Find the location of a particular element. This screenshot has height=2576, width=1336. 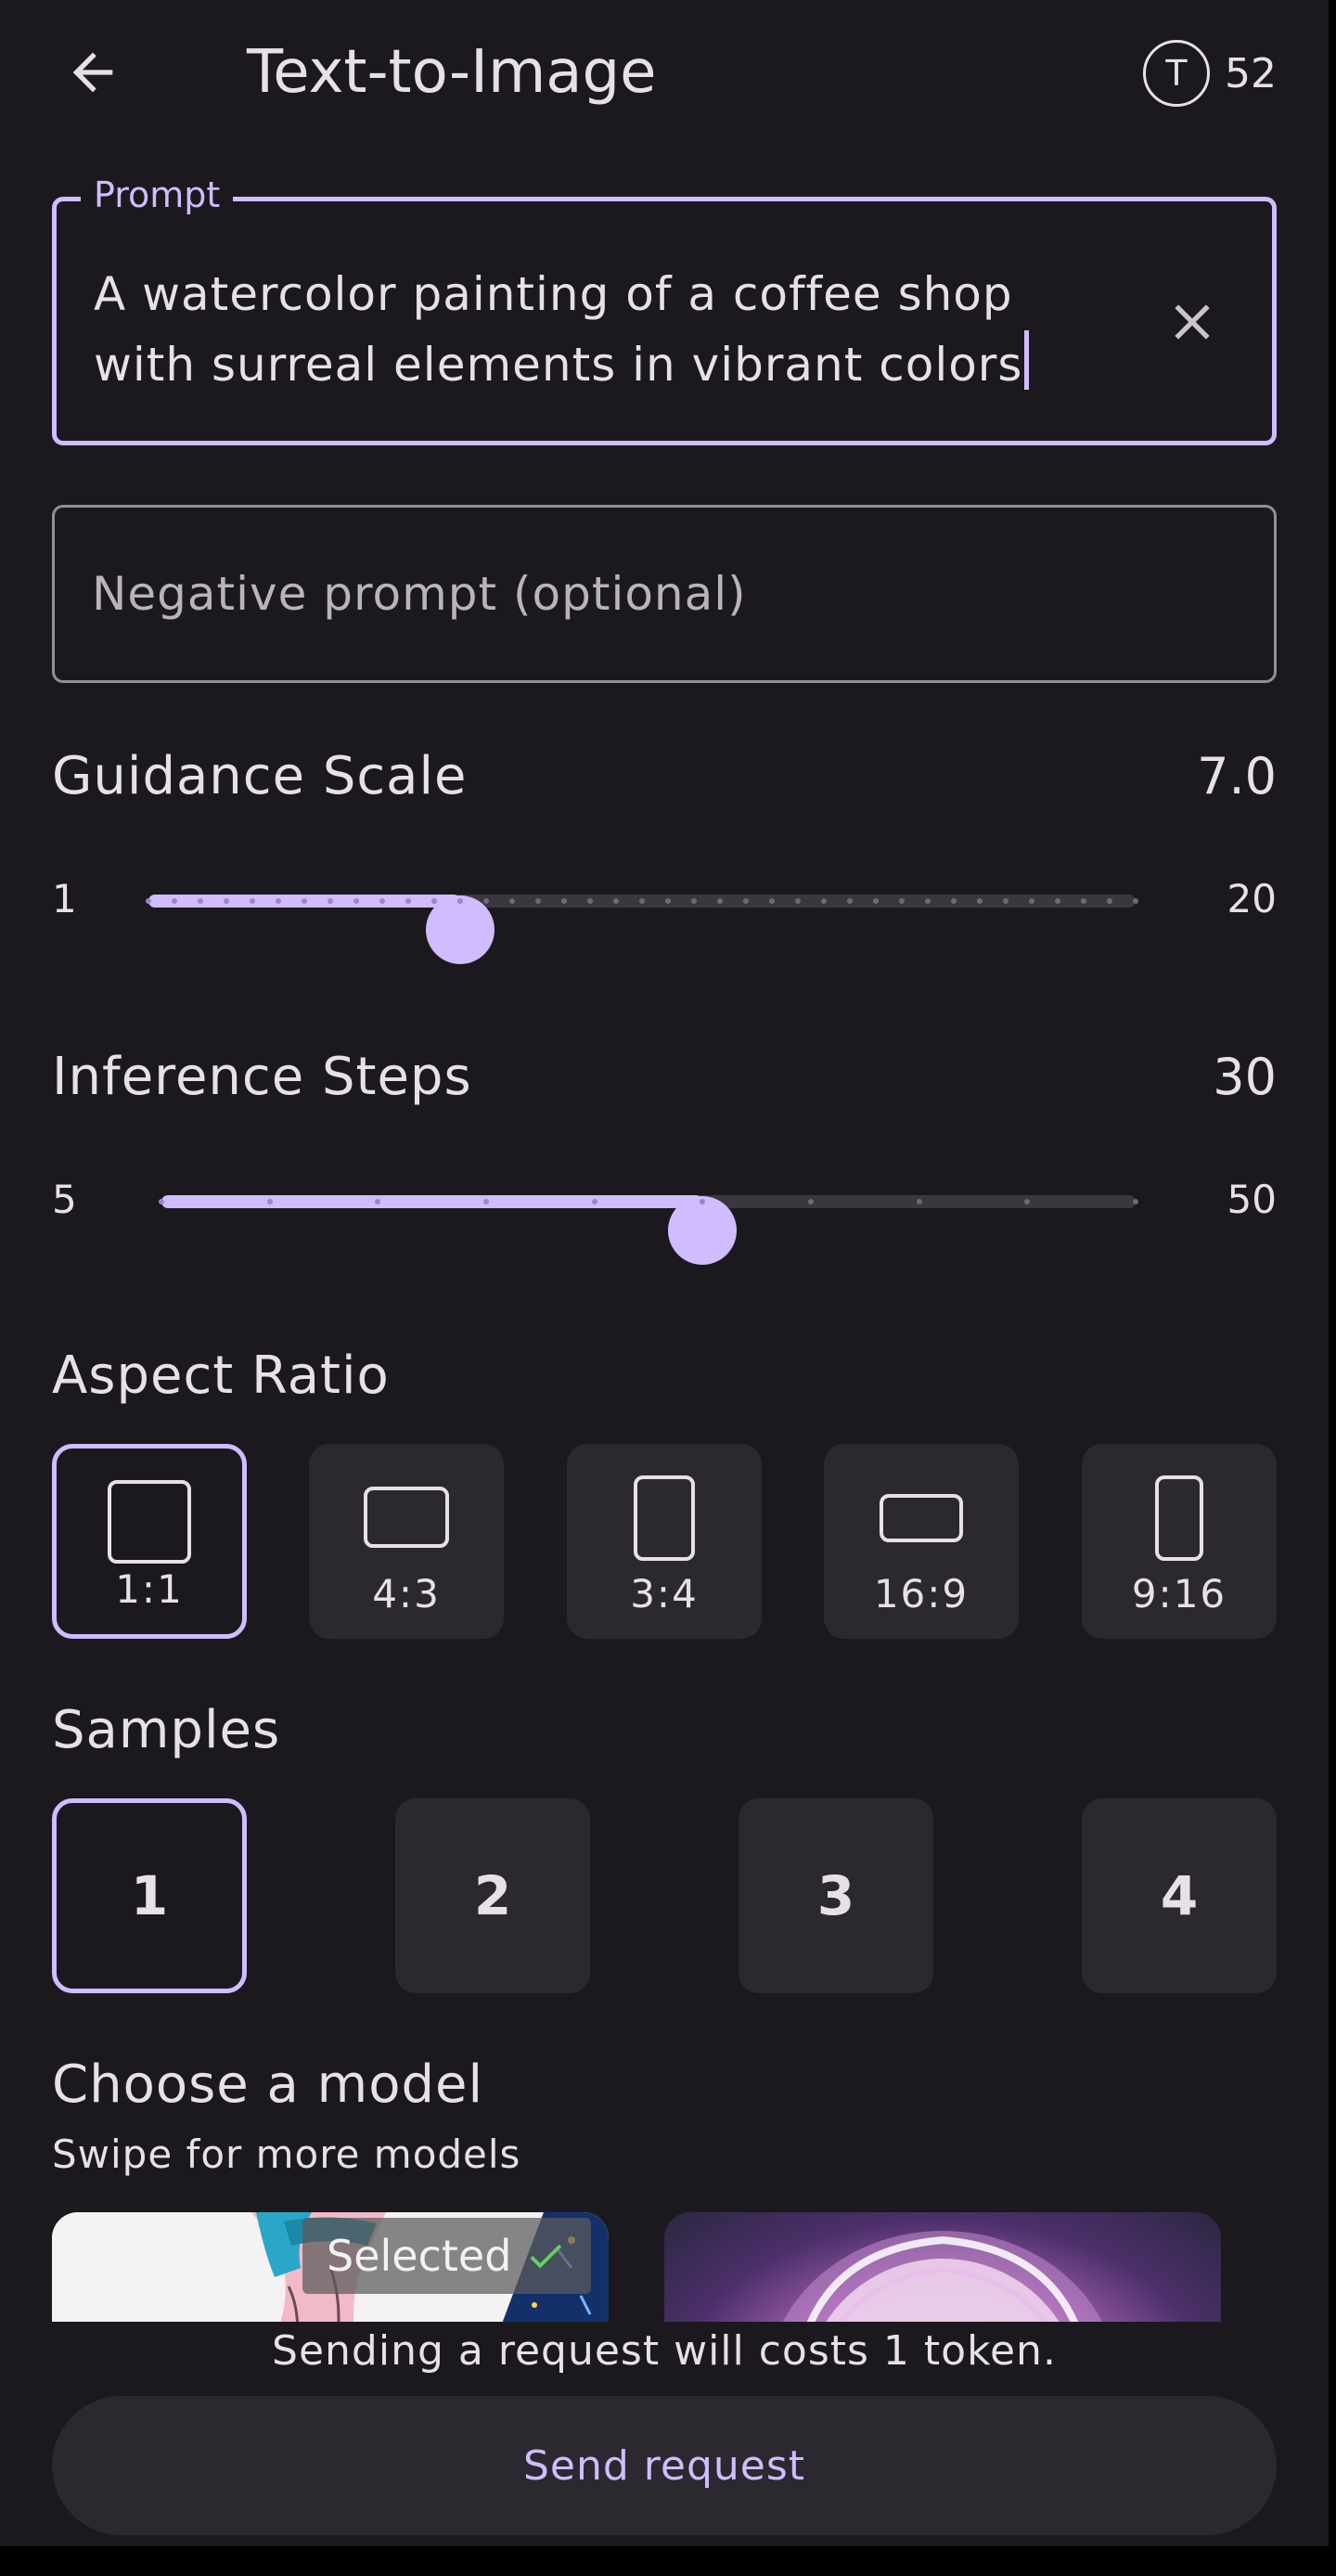

app-bar: Text-to-Image T 52 is located at coordinates (664, 72).